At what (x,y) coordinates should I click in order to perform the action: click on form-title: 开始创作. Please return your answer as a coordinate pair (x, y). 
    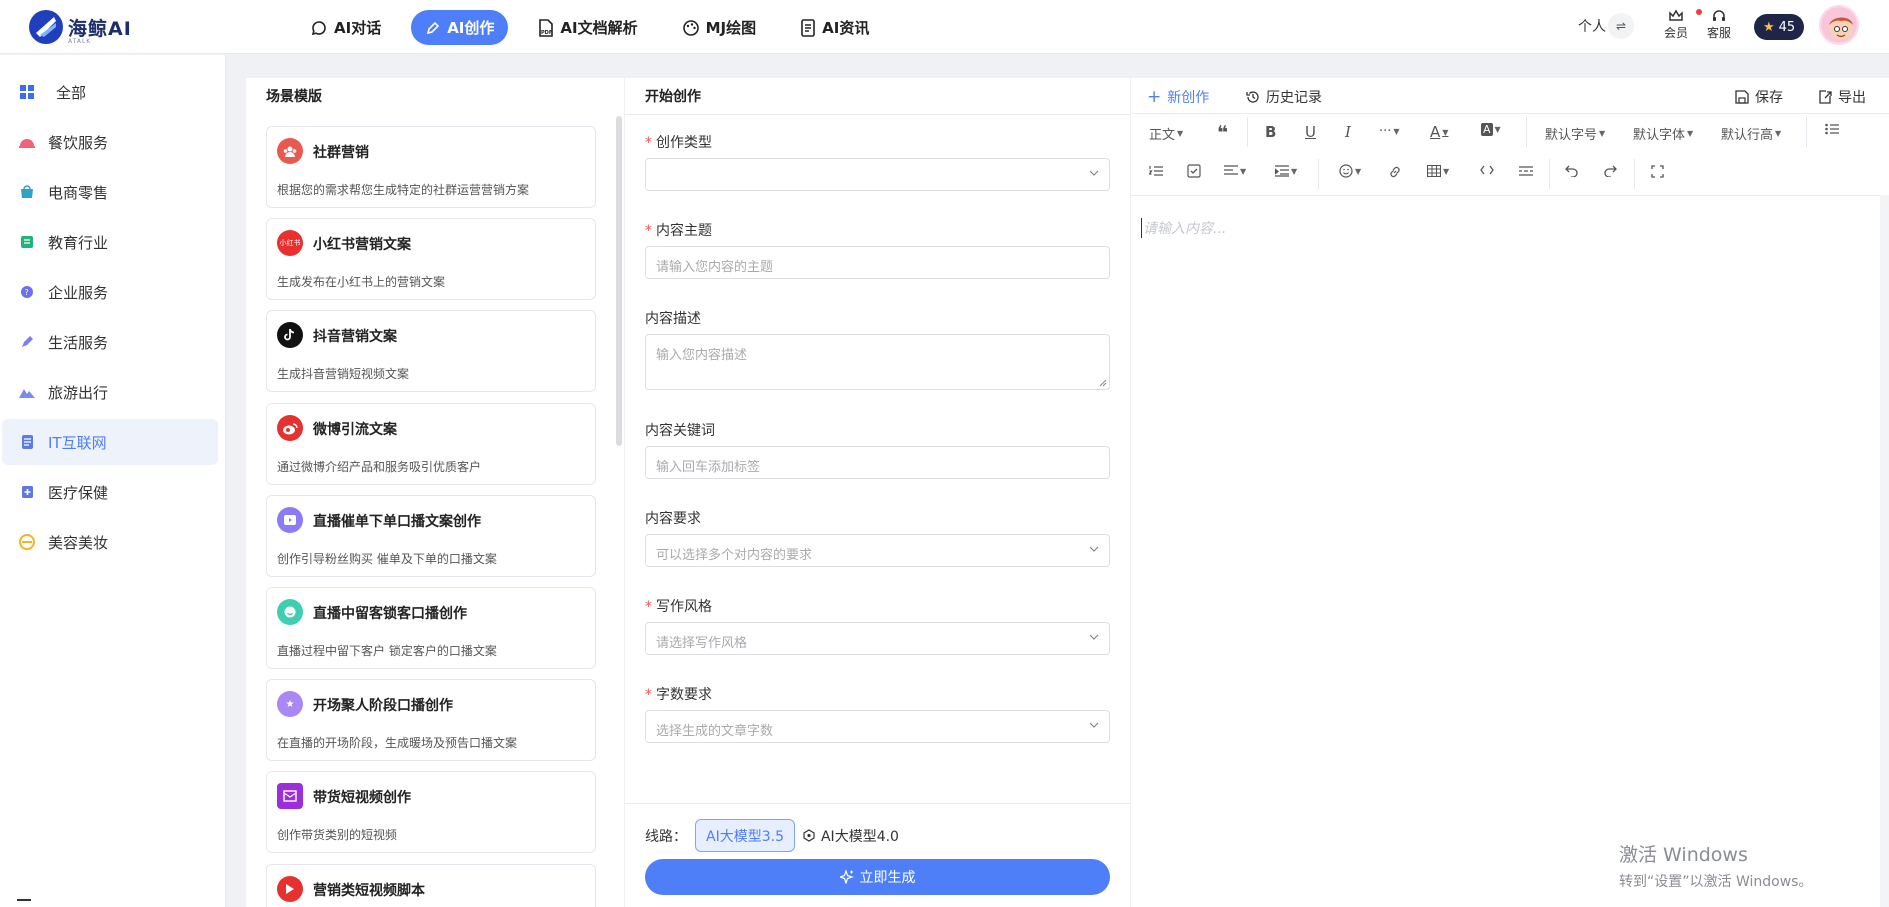
    Looking at the image, I should click on (673, 97).